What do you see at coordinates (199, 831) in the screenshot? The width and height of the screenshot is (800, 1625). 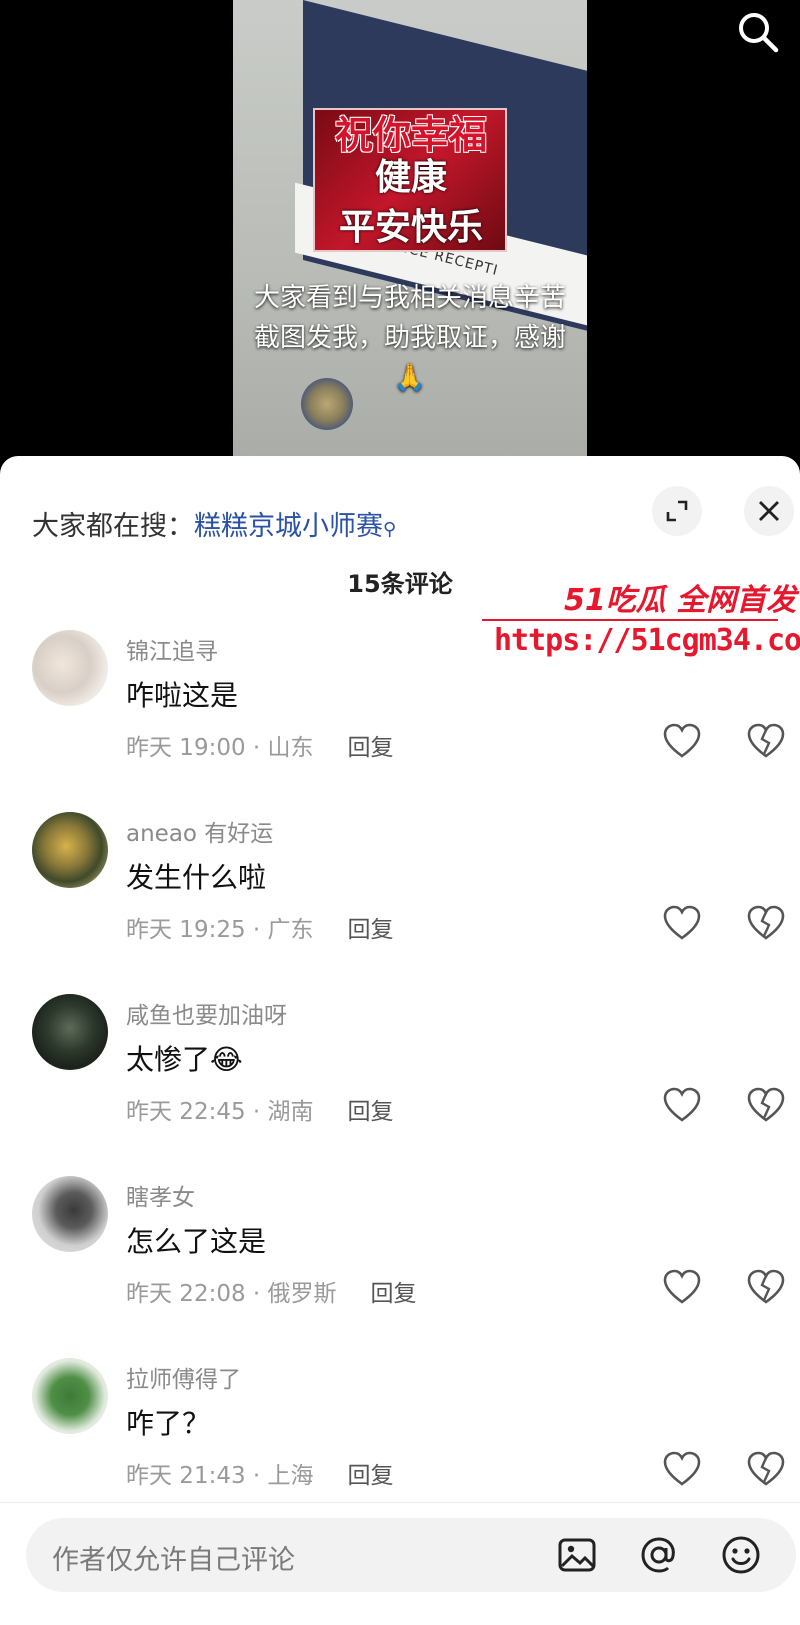 I see `comment-author: aneao 有好运` at bounding box center [199, 831].